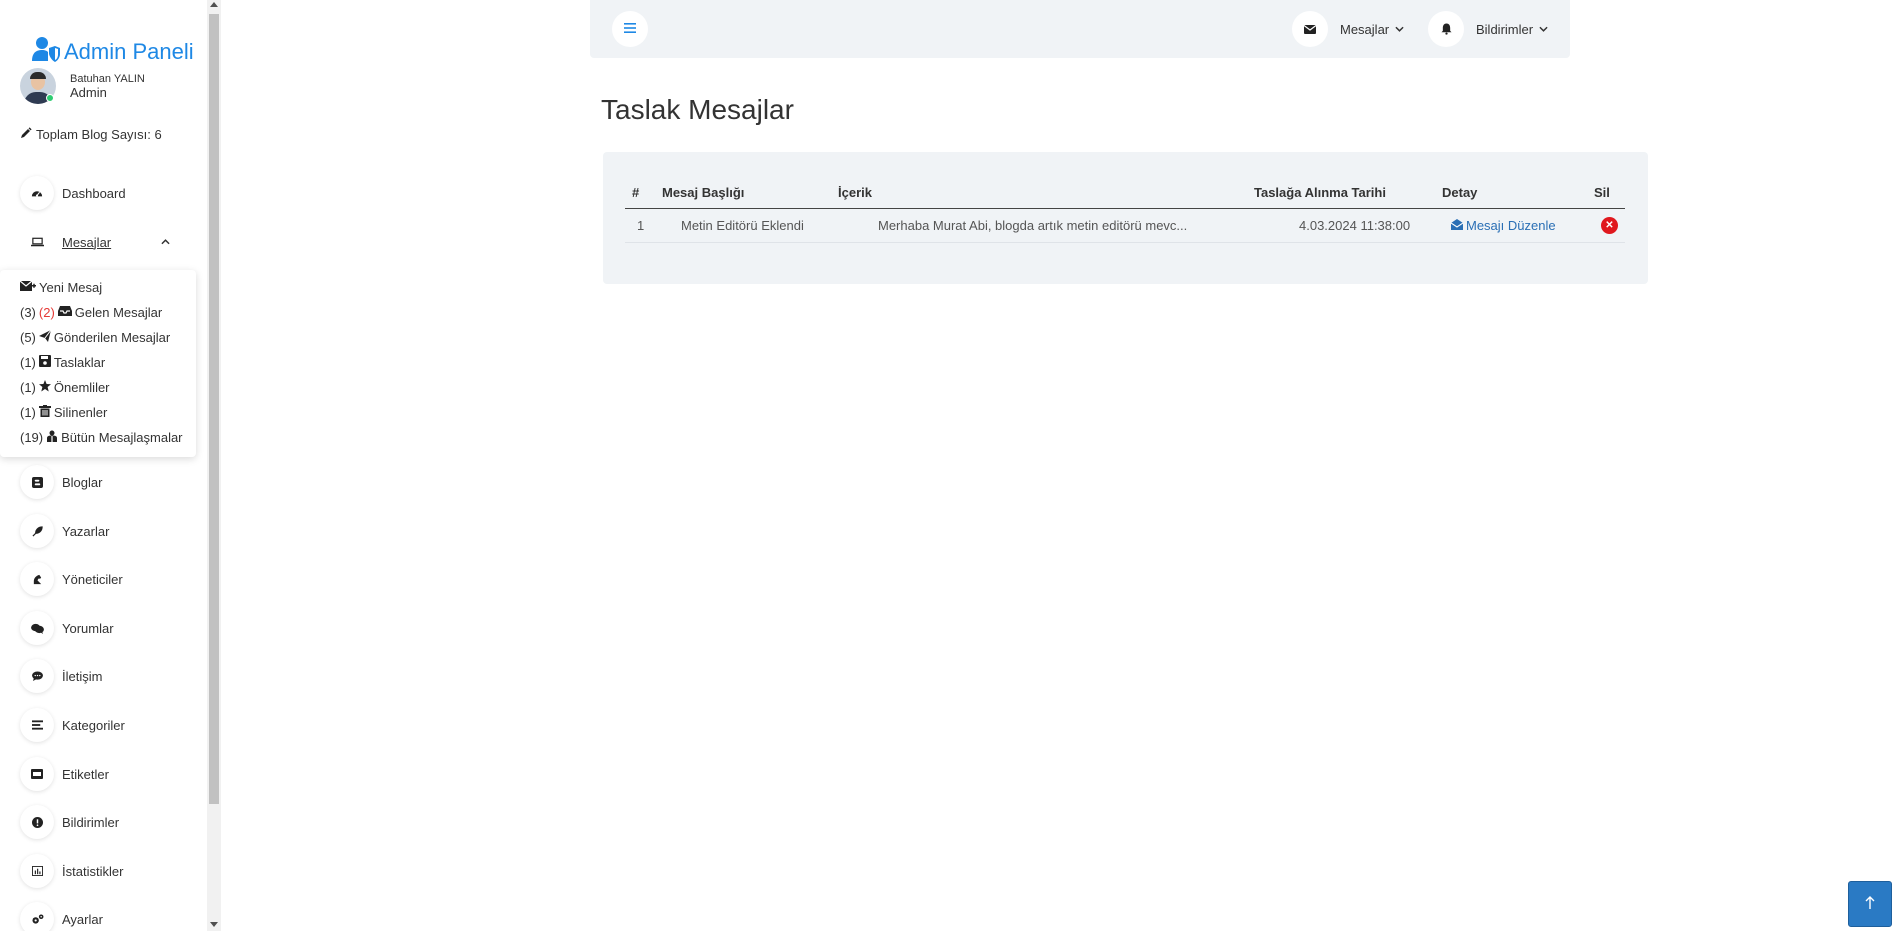 This screenshot has width=1895, height=931. What do you see at coordinates (91, 312) in the screenshot?
I see `submenu-item-gelen: (3) (2) Gelen Mesajlar` at bounding box center [91, 312].